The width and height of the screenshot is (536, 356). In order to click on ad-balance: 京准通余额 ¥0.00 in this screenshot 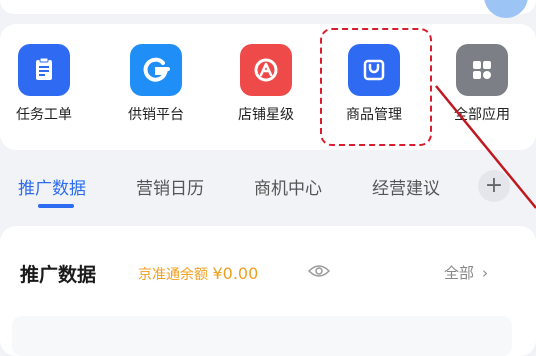, I will do `click(198, 274)`.